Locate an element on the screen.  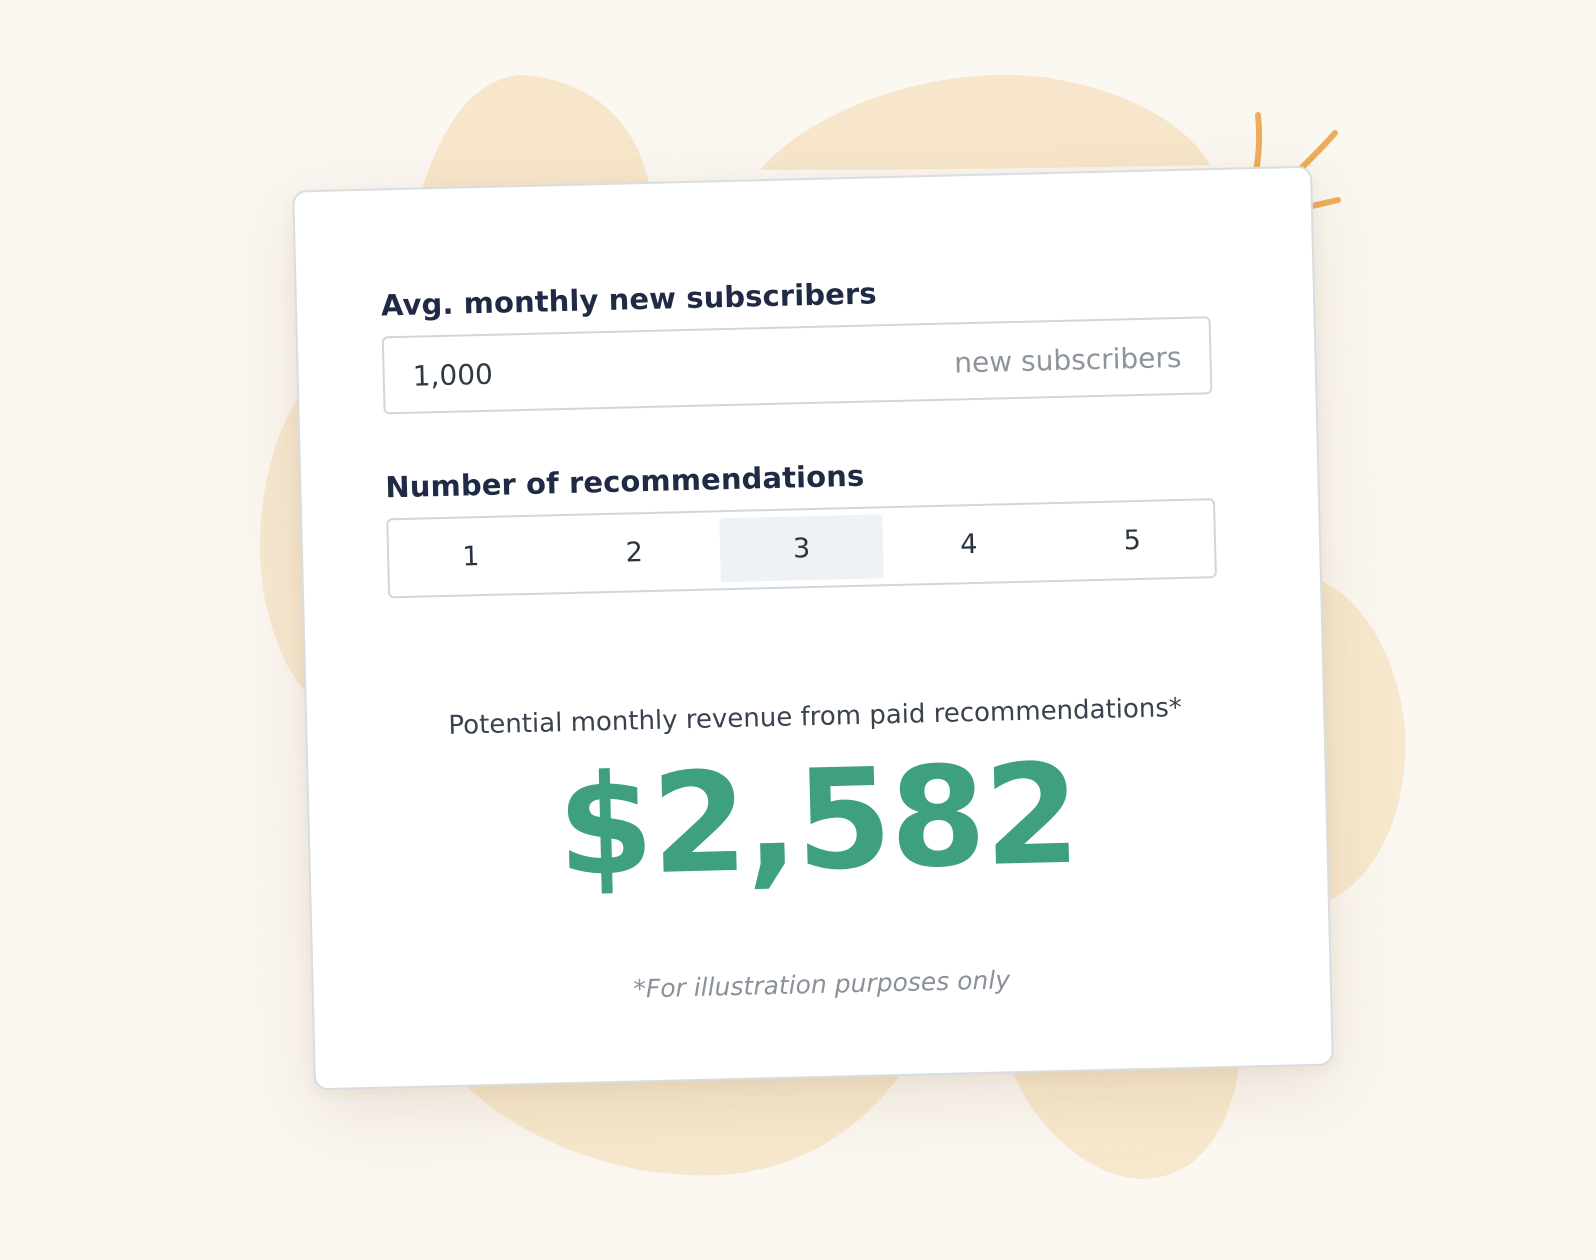
subscribers-input-value: 1,000 is located at coordinates (452, 375).